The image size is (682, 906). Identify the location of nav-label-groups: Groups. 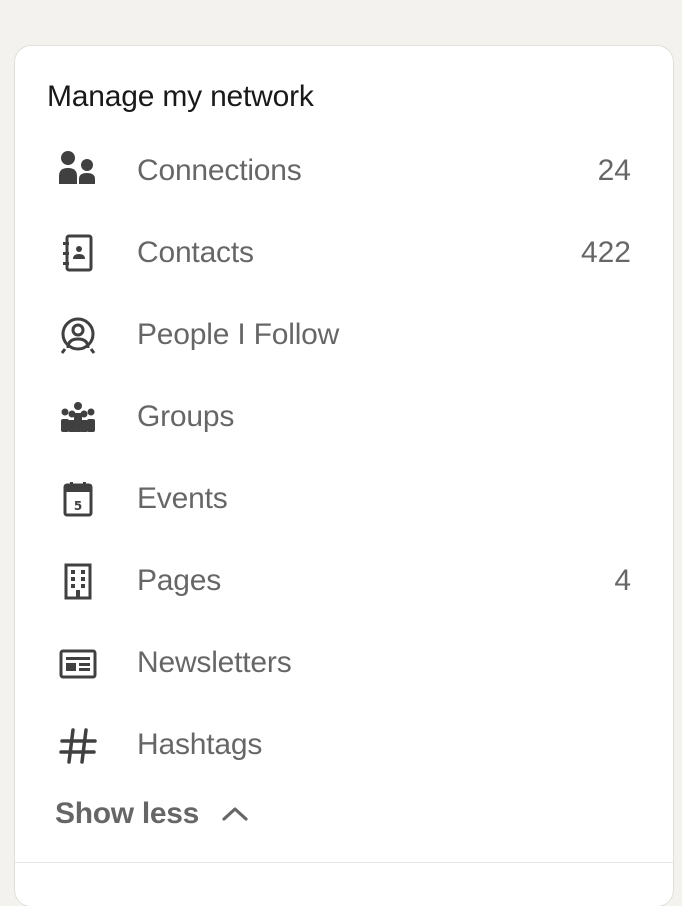
(186, 416).